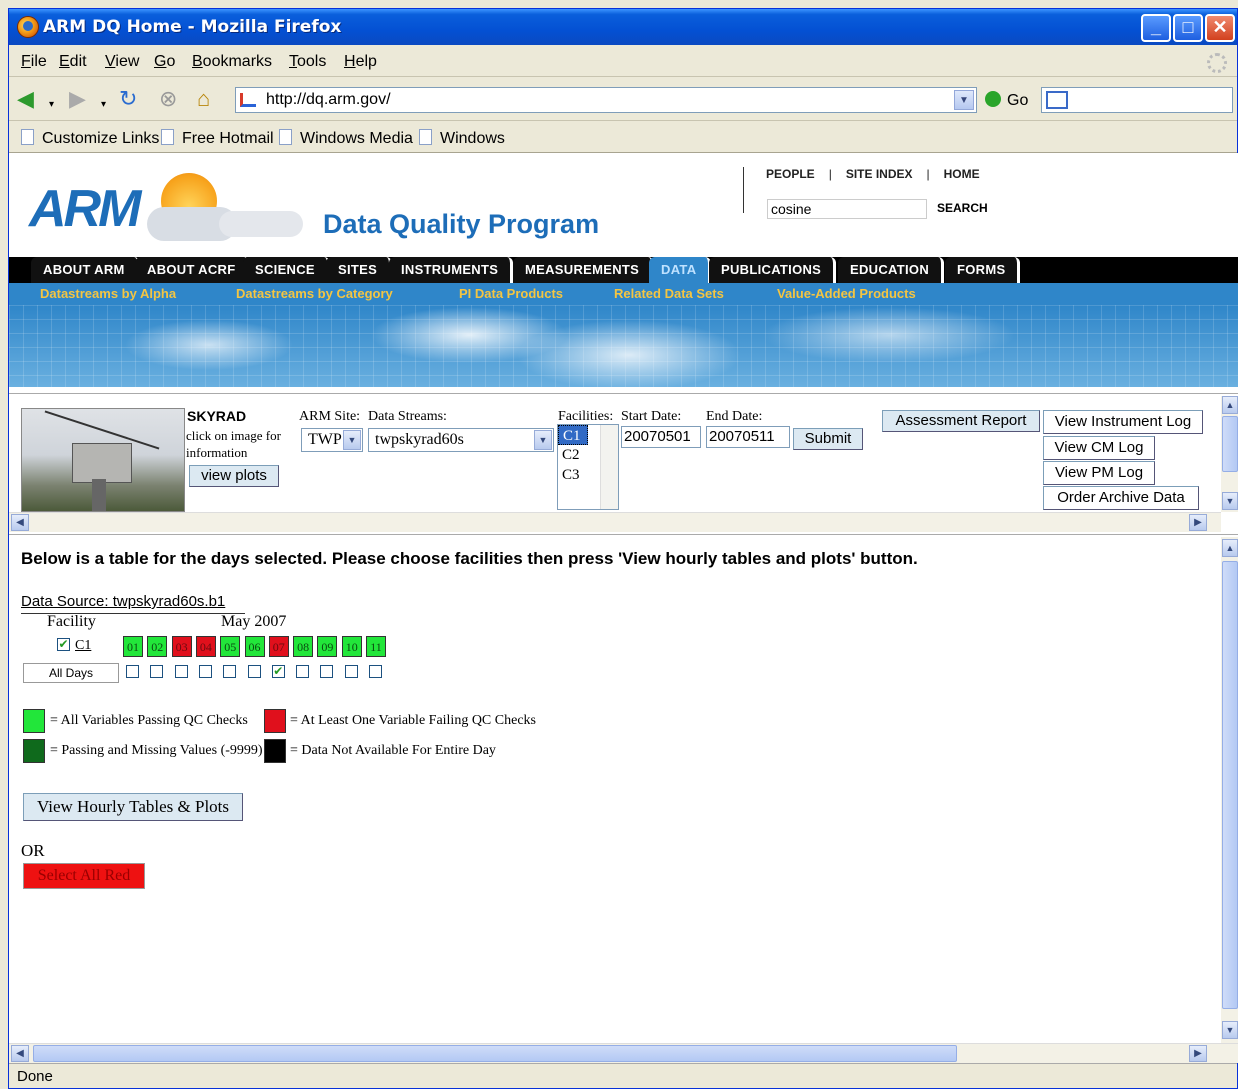 The image size is (1238, 1089). Describe the element at coordinates (346, 138) in the screenshot. I see `link-windows-media: Windows Media` at that location.